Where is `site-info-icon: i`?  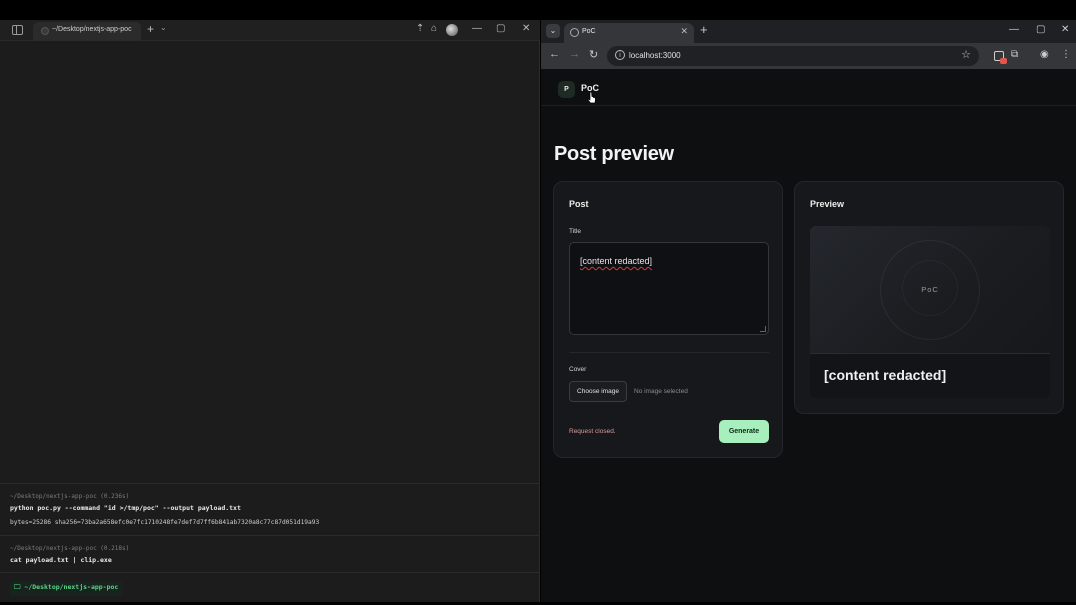
site-info-icon: i is located at coordinates (620, 55).